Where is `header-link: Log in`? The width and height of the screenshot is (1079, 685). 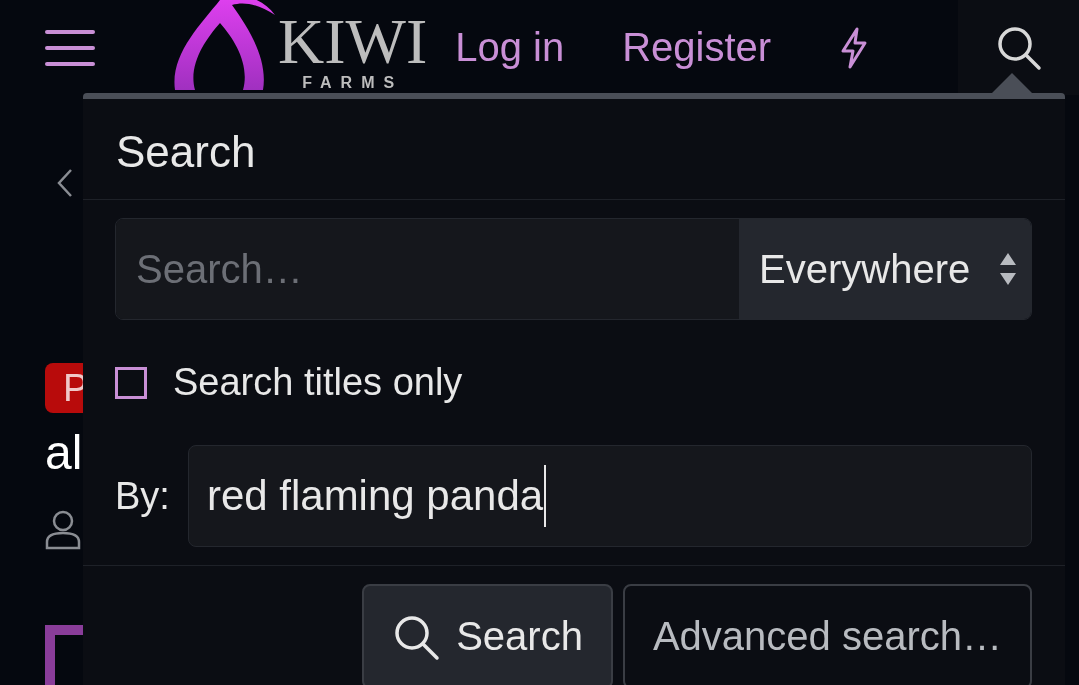
header-link: Log in is located at coordinates (510, 47).